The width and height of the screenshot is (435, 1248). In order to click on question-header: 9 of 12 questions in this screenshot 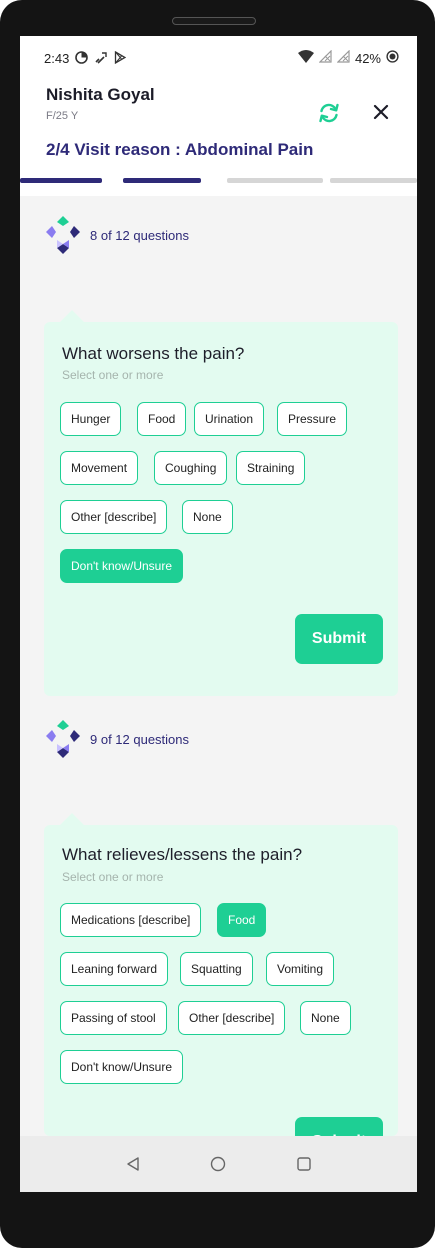, I will do `click(117, 739)`.